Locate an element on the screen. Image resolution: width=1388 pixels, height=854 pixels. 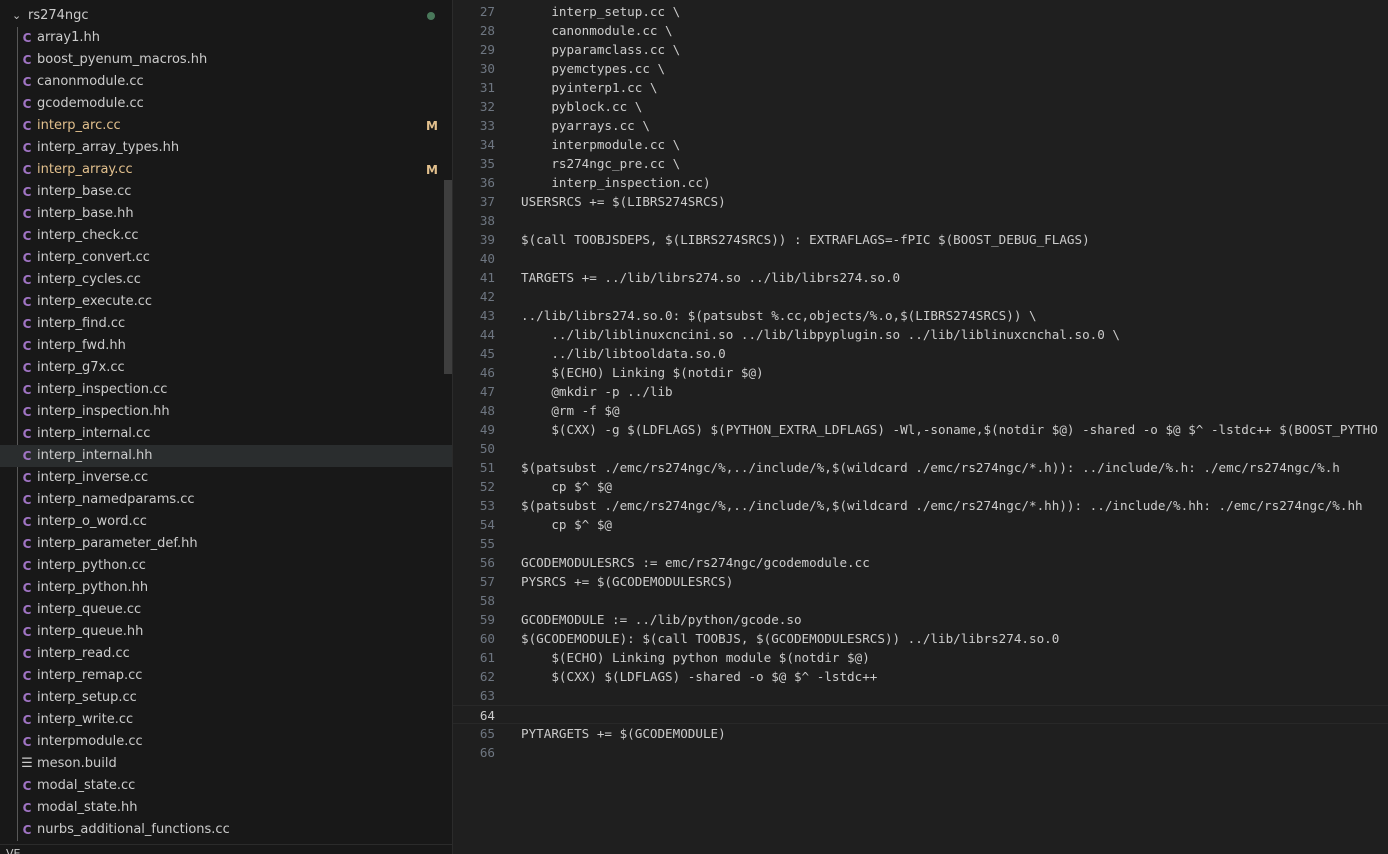
code-text: @mkdir -p ../lib is located at coordinates (597, 391).